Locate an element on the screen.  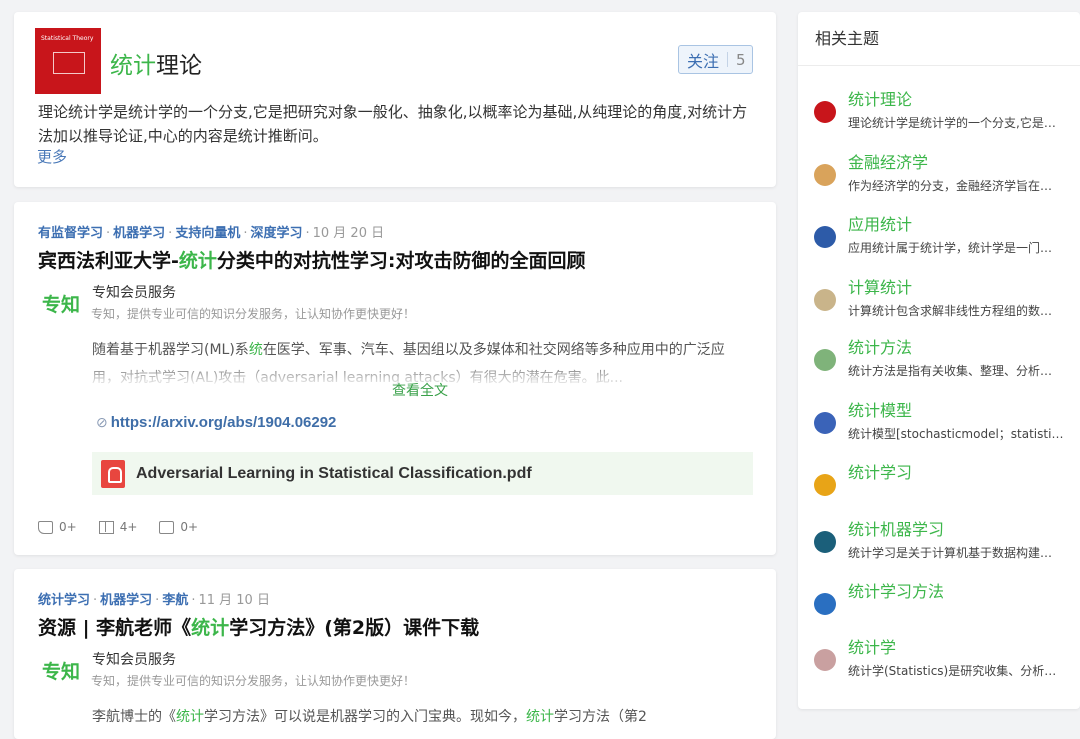
related-topic-name: 应用统计 is located at coordinates (880, 223).